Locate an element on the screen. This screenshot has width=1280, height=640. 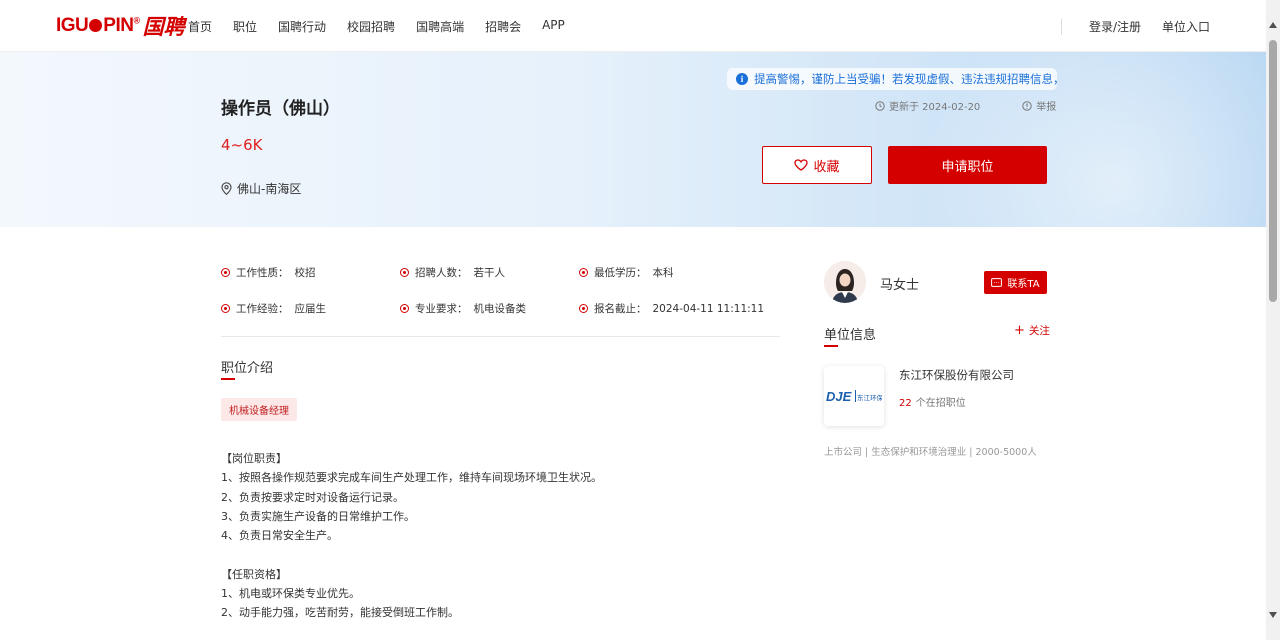
desc-line: 1、机电或环保类专业优先。 is located at coordinates (290, 594).